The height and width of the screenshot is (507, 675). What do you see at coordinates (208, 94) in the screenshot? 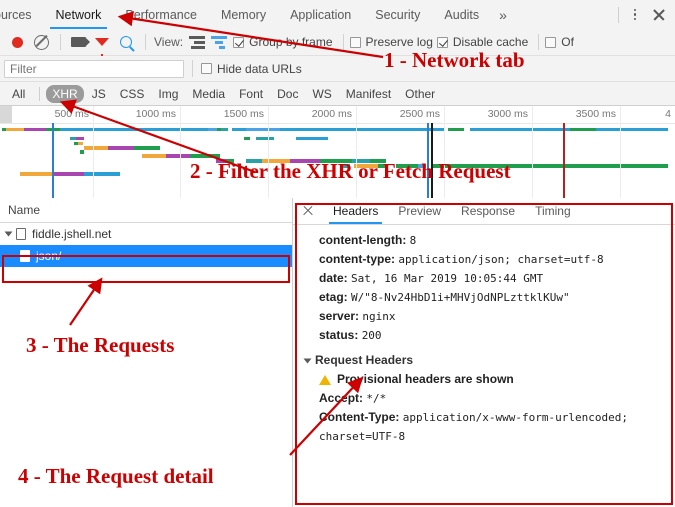
I see `type-filter-media: Media` at bounding box center [208, 94].